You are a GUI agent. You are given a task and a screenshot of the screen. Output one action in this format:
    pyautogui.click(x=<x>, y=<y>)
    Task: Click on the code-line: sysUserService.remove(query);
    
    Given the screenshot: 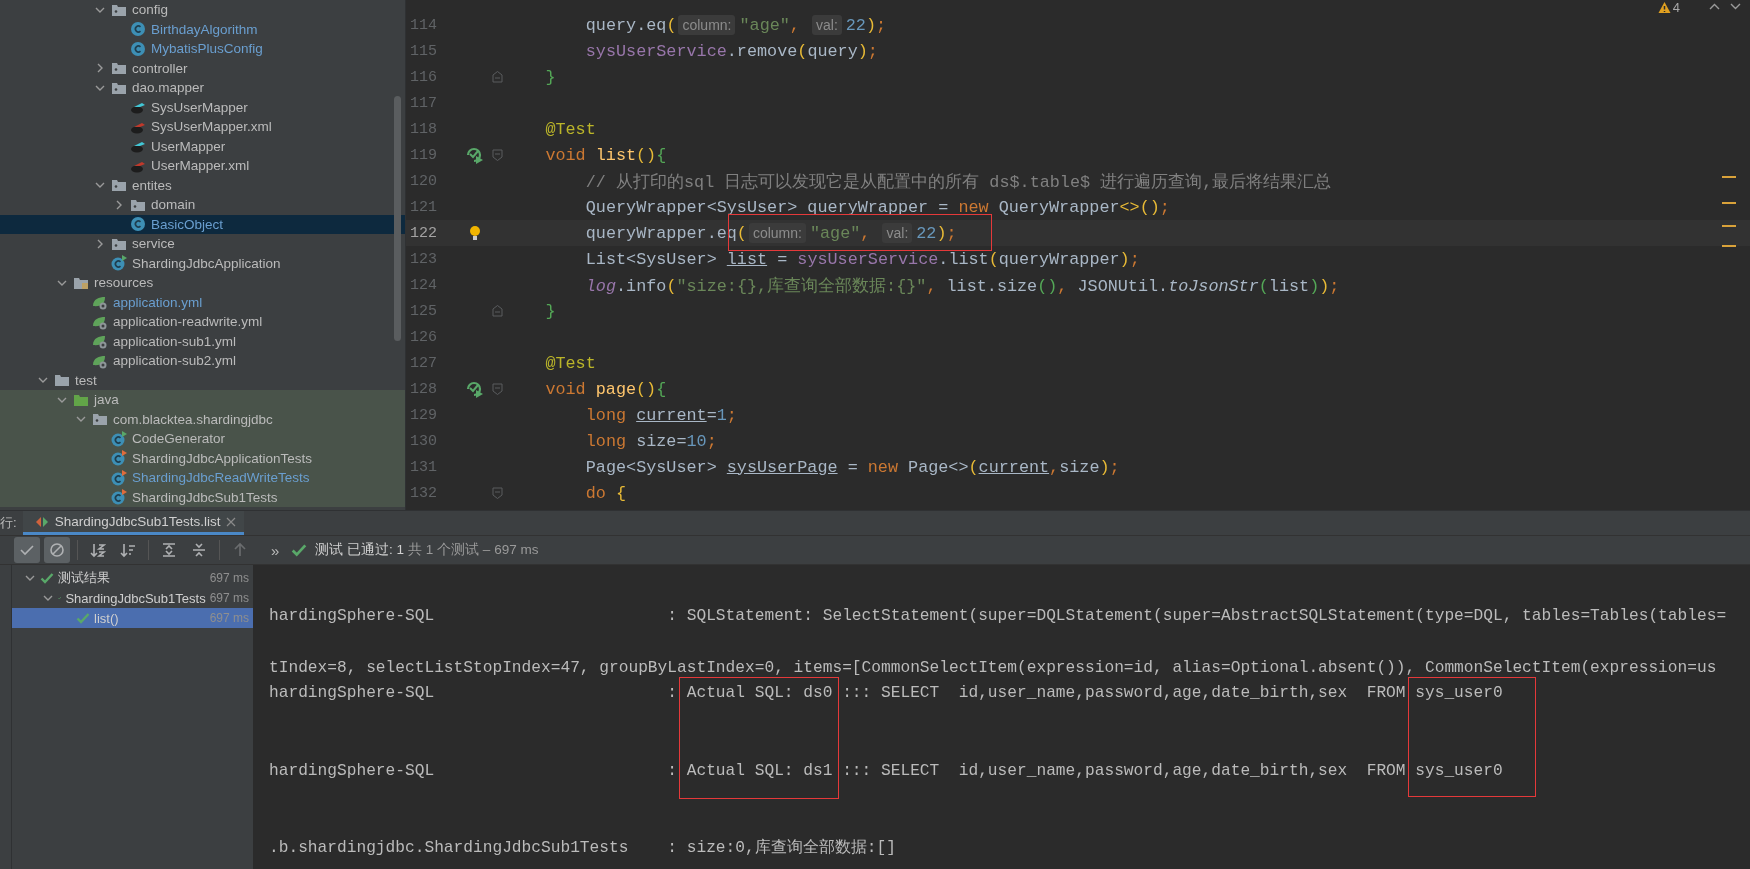 What is the action you would take?
    pyautogui.click(x=731, y=51)
    